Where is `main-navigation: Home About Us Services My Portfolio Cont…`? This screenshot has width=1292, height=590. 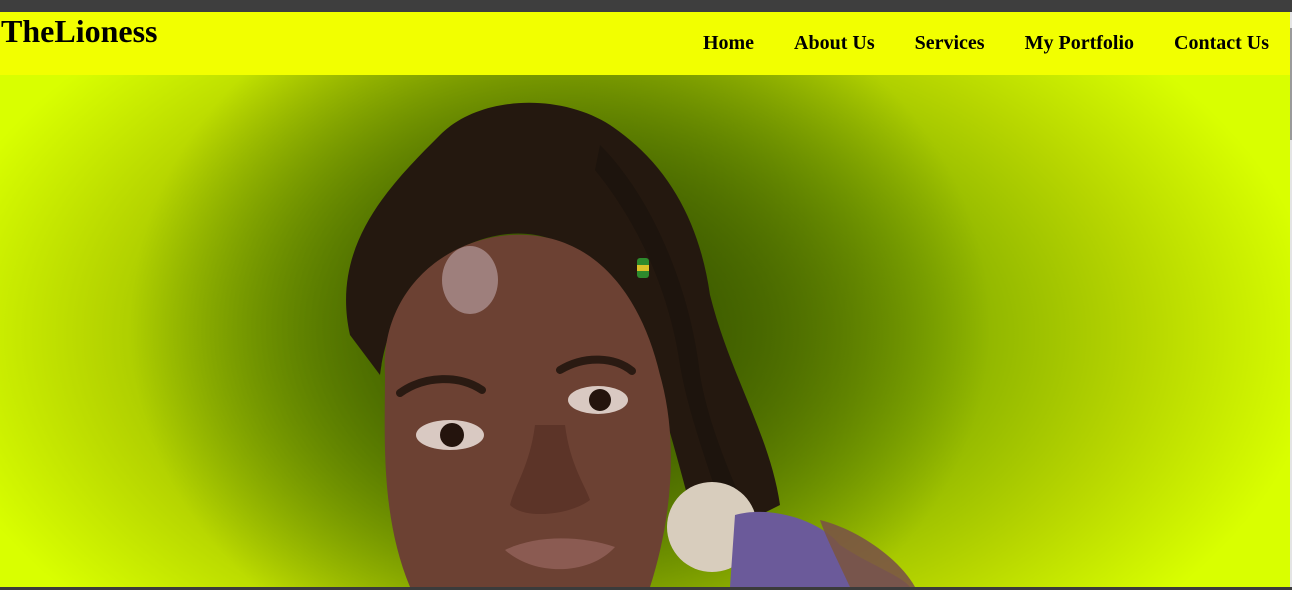
main-navigation: Home About Us Services My Portfolio Cont… is located at coordinates (986, 43).